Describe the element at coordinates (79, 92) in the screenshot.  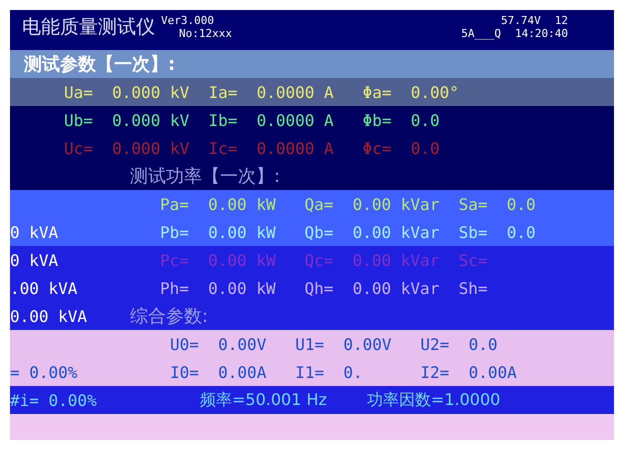
I see `reading-text: Ua=` at that location.